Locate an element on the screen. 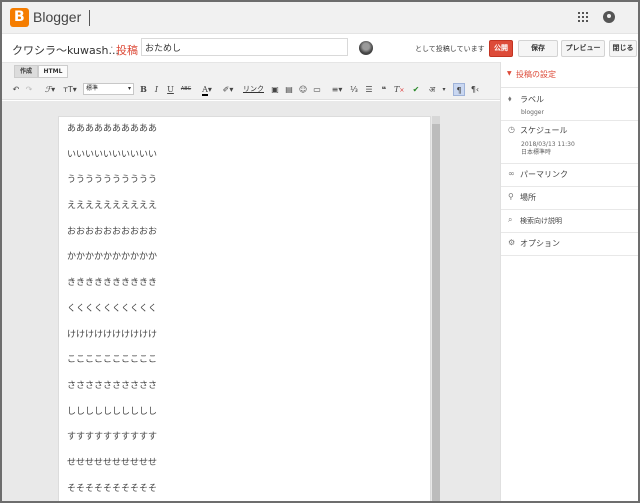  video-icon: ▤ is located at coordinates (289, 89).